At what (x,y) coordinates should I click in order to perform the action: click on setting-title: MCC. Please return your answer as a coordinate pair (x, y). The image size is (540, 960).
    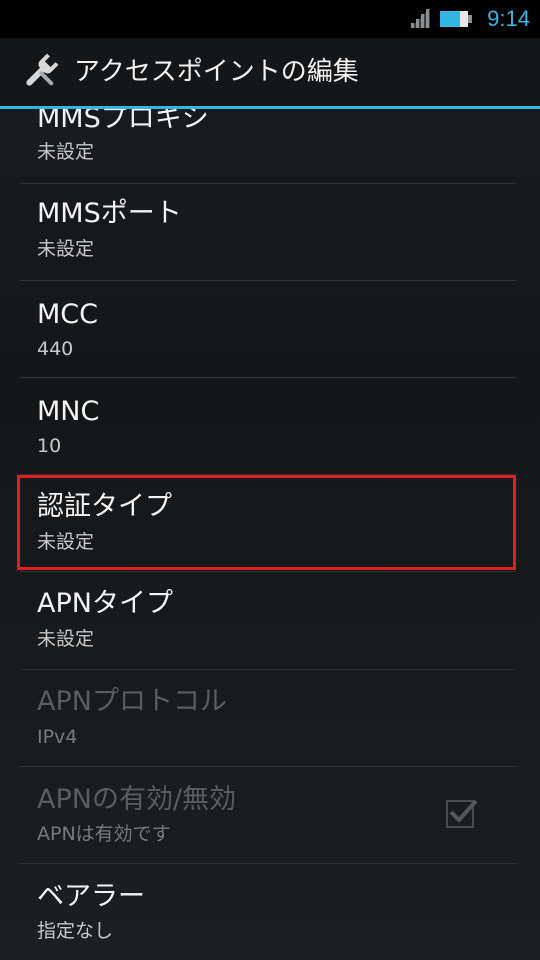
    Looking at the image, I should click on (68, 314).